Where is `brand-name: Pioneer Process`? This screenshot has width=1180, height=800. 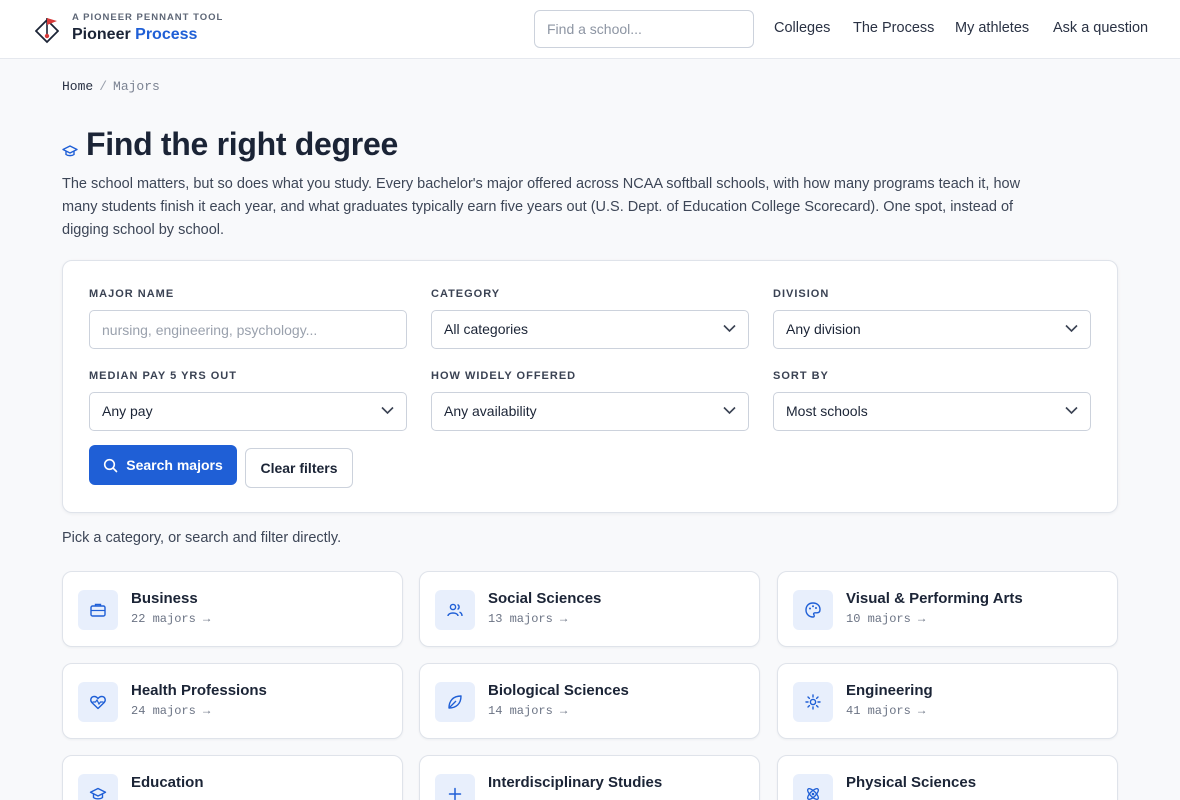
brand-name: Pioneer Process is located at coordinates (134, 35).